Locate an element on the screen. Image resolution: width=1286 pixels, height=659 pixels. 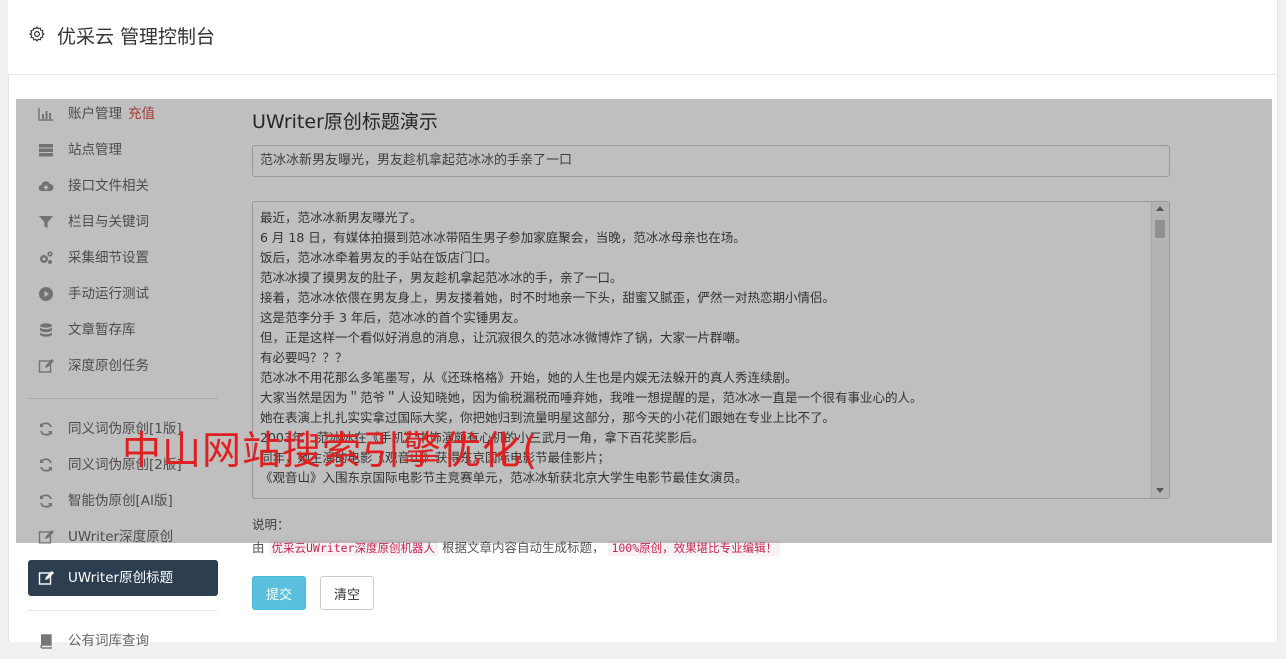
play-circle-icon is located at coordinates (46, 294).